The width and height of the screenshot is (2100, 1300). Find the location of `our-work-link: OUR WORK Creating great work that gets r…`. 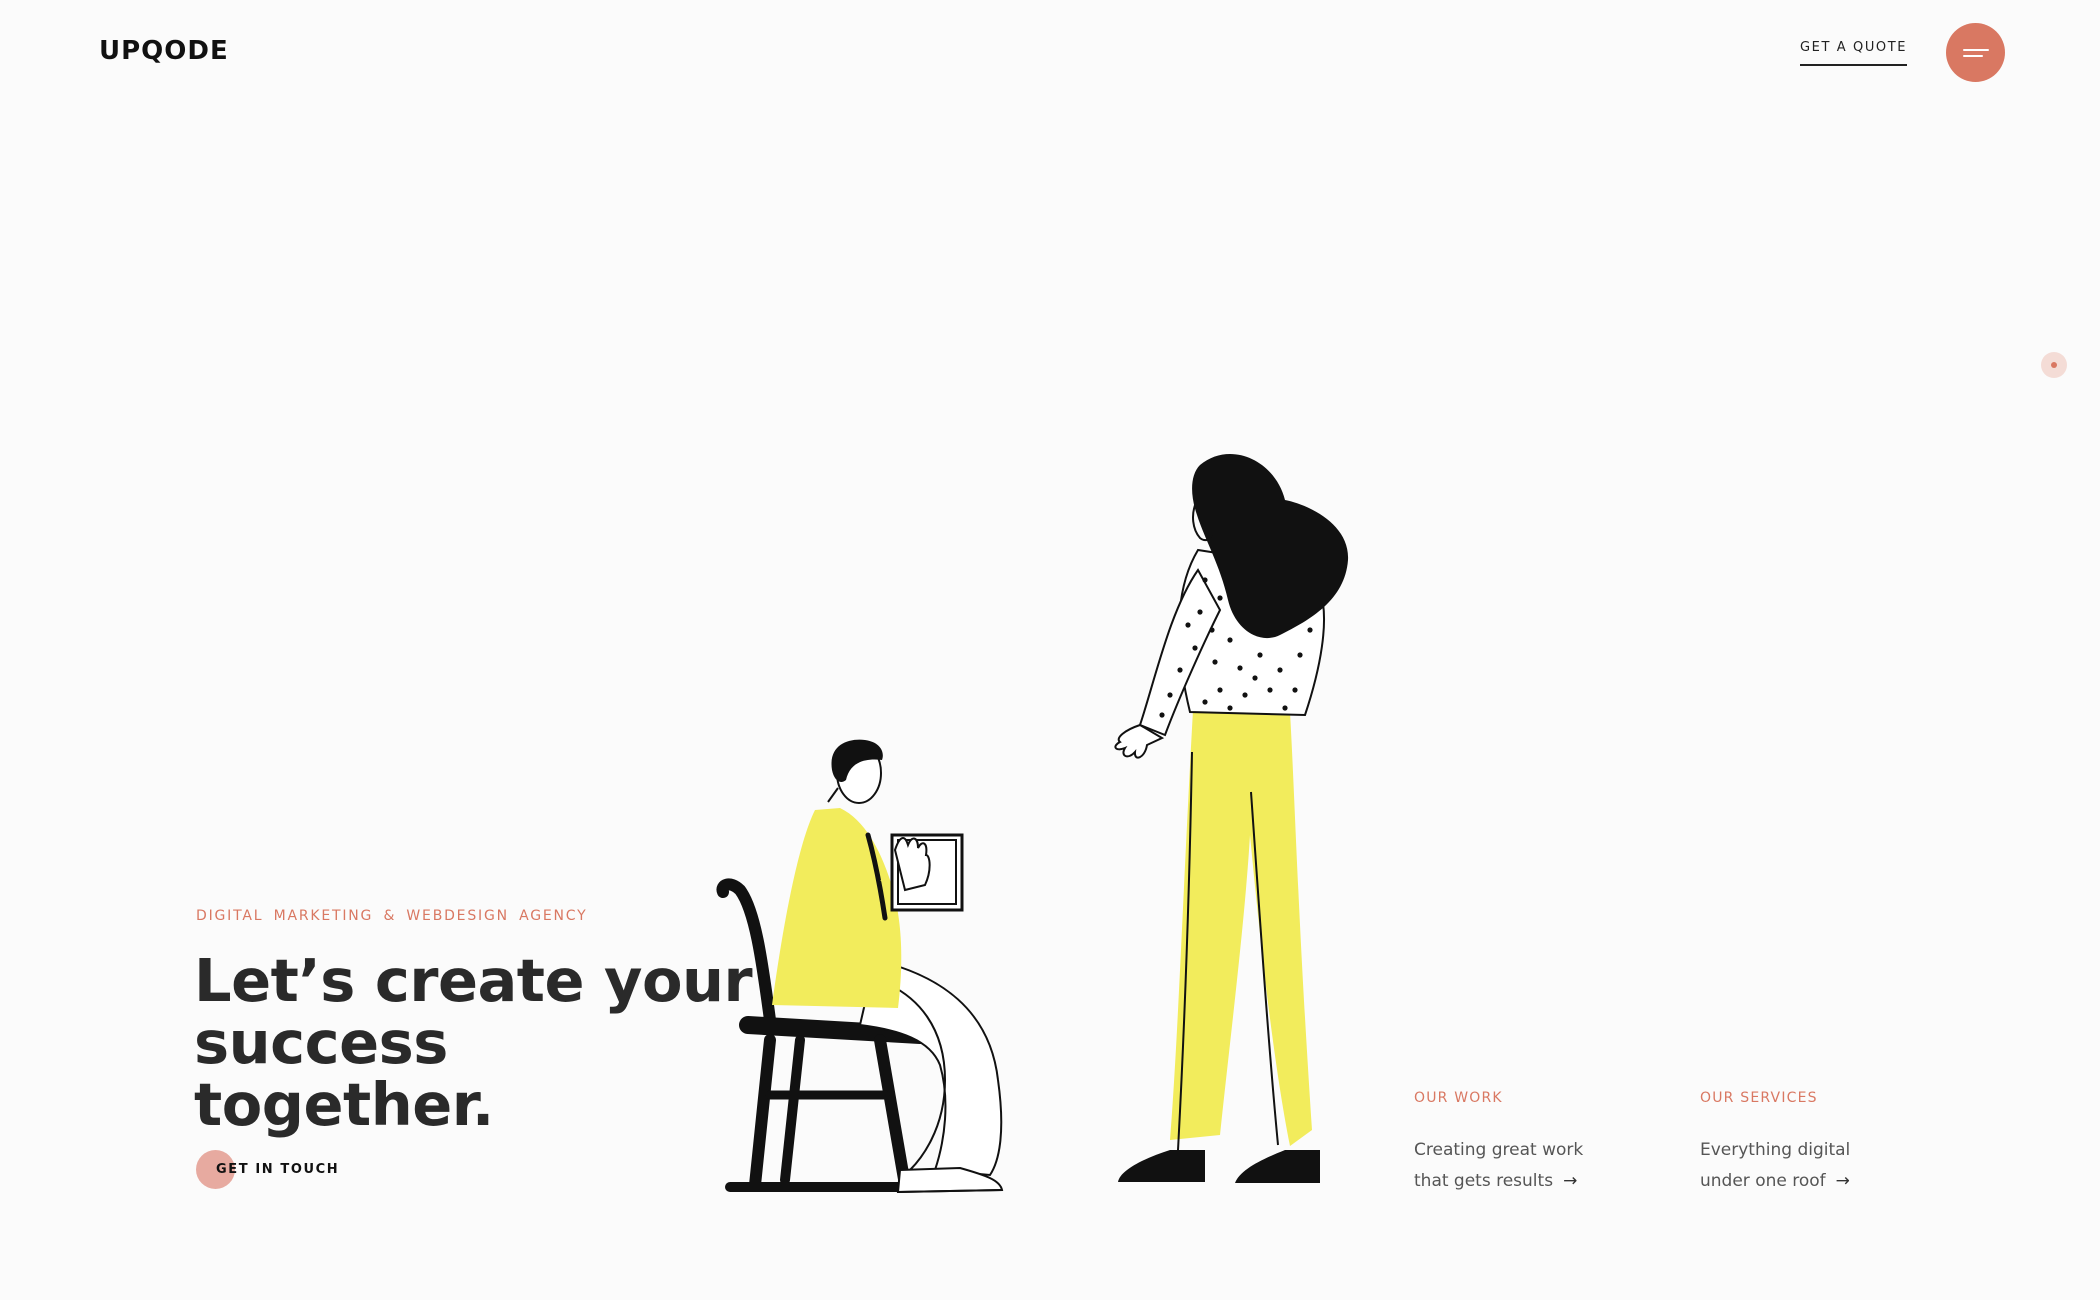

our-work-link: OUR WORK Creating great work that gets r… is located at coordinates (1524, 1143).